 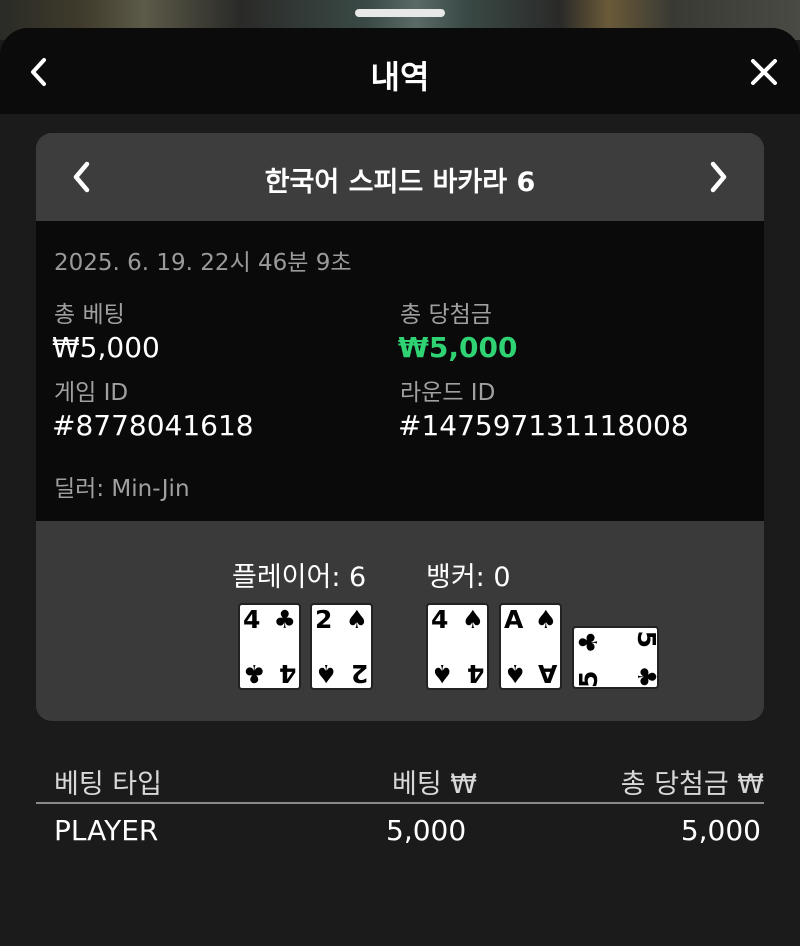 What do you see at coordinates (106, 347) in the screenshot?
I see `total-bet-value: ₩5,000` at bounding box center [106, 347].